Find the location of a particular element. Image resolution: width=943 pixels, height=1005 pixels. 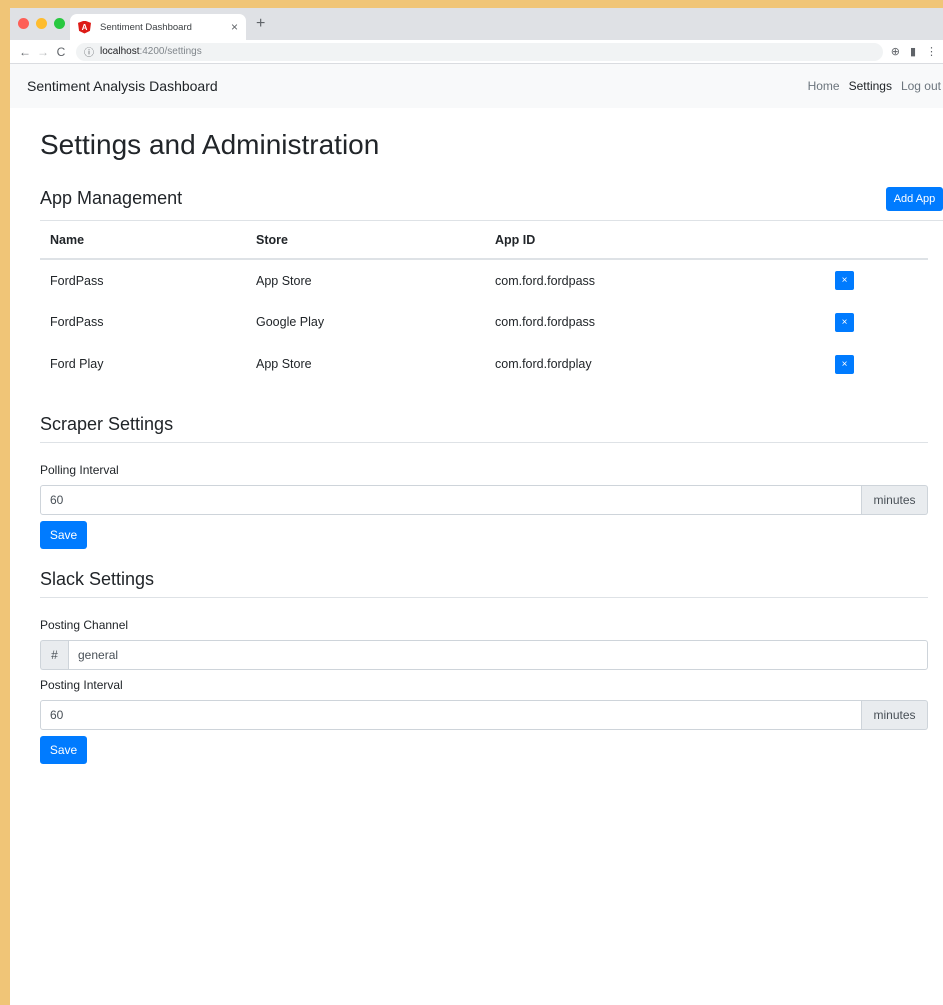

close-window-button is located at coordinates (23, 23).